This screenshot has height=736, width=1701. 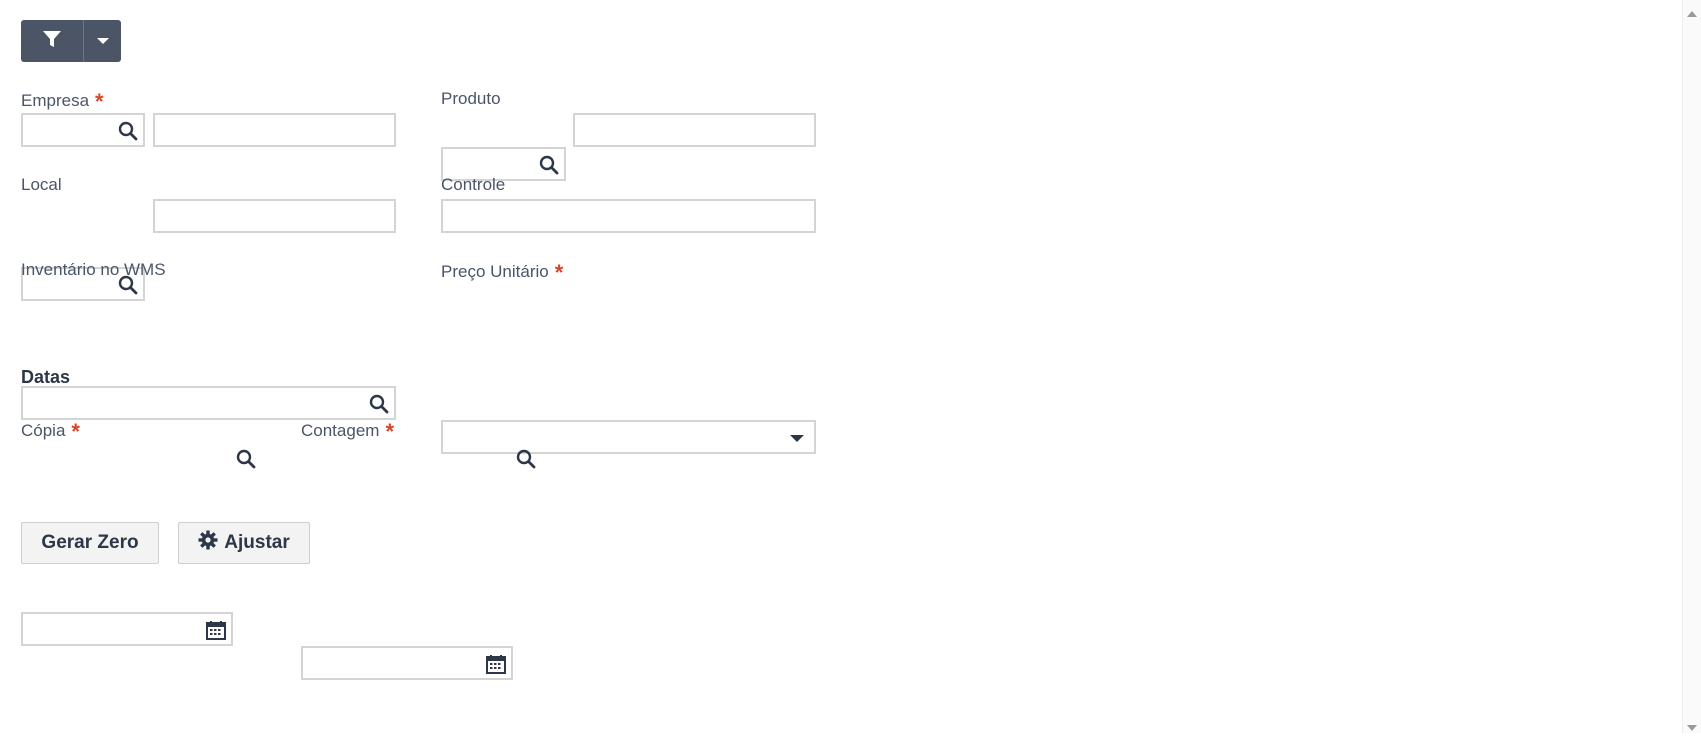 I want to click on preco-label: Preço Unitário *, so click(x=502, y=272).